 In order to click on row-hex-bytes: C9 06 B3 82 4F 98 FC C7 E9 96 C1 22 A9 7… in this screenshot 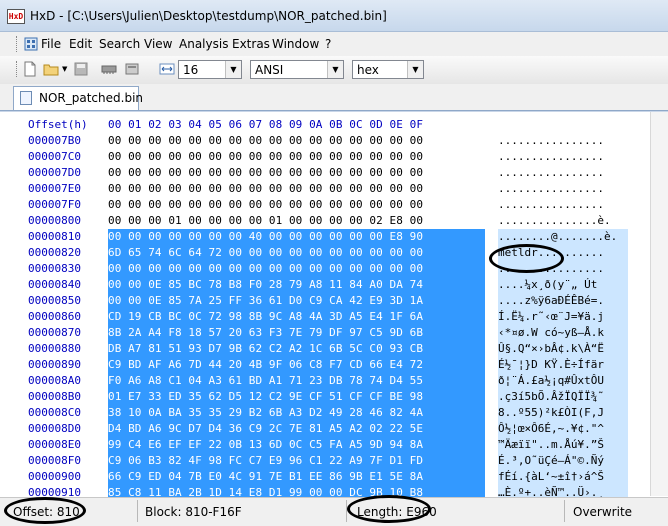, I will do `click(296, 461)`.